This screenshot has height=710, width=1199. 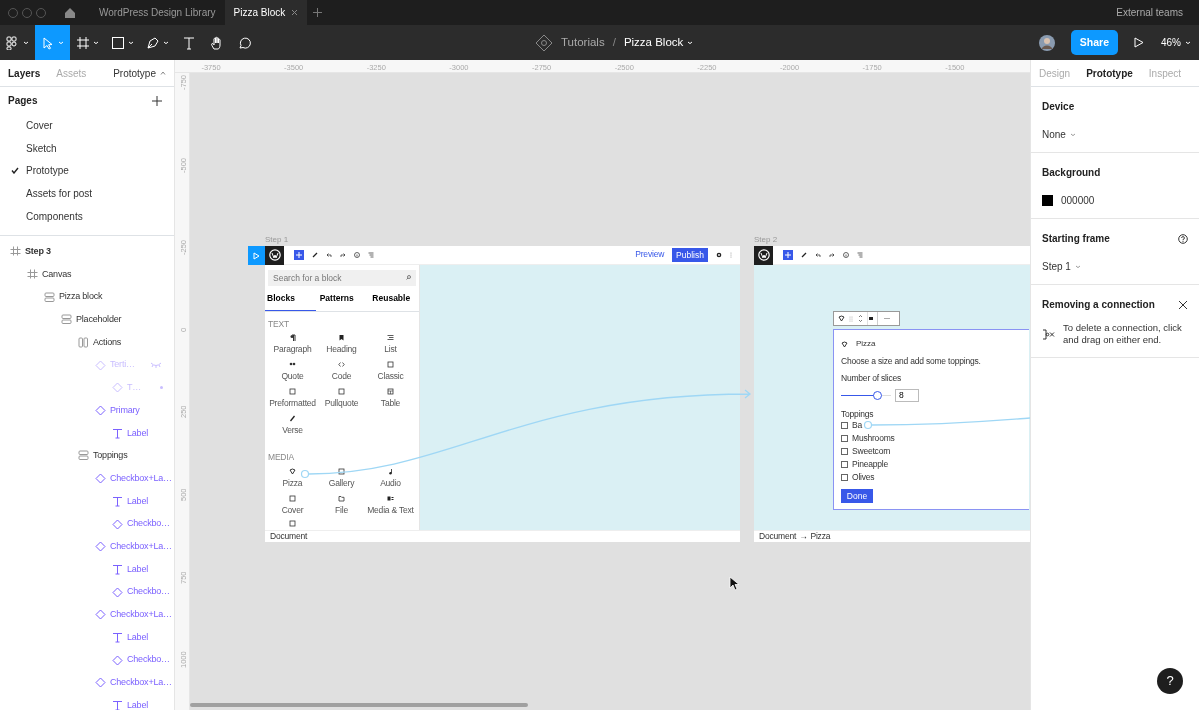 I want to click on layer-item: Actions, so click(x=87, y=342).